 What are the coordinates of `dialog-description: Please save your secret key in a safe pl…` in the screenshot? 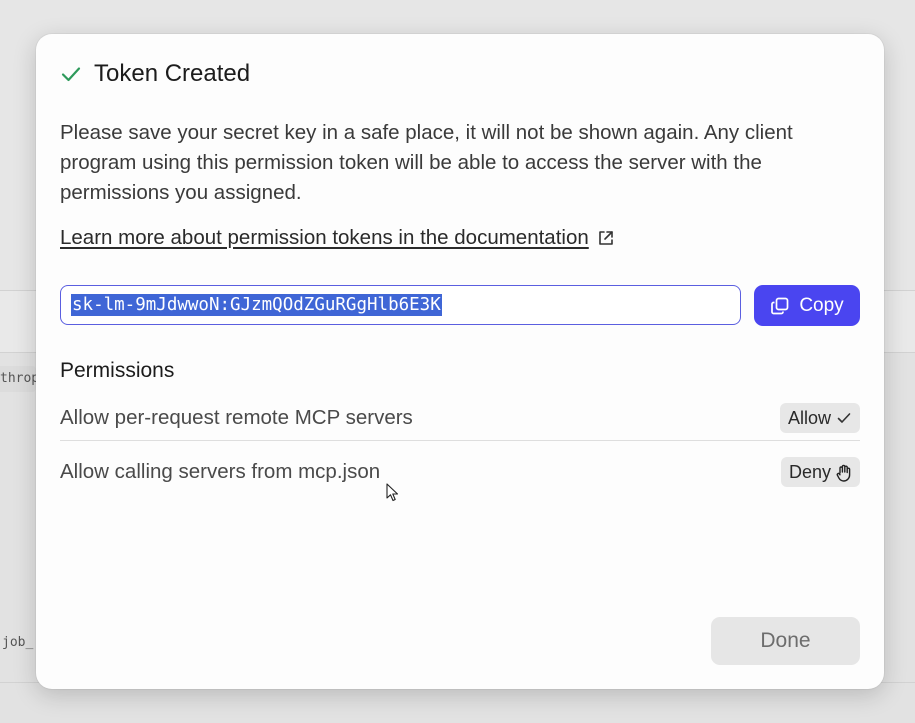 It's located at (426, 162).